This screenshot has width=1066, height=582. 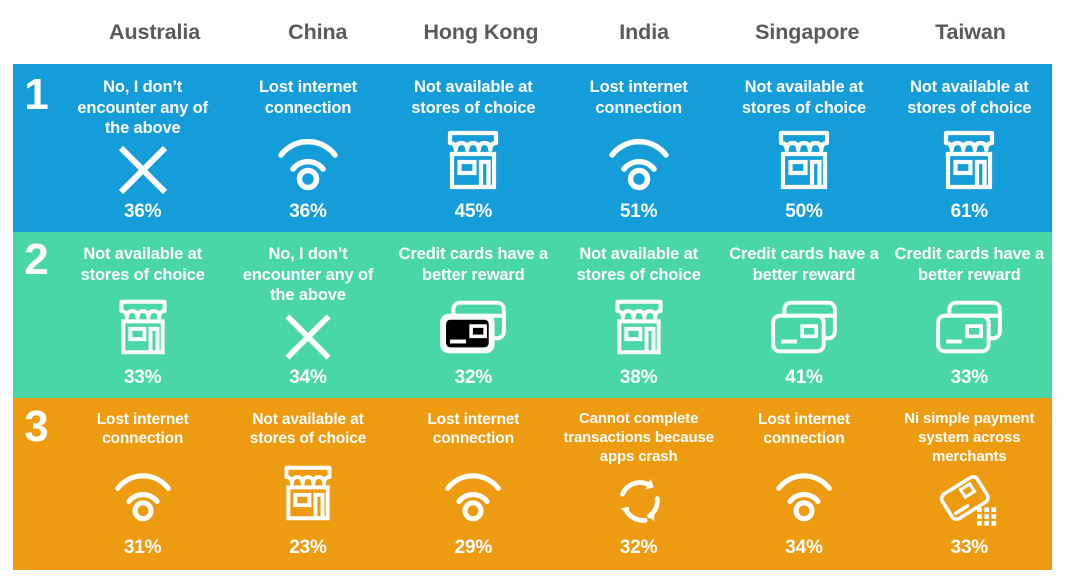 I want to click on cell-australia-rank3: Lost internet connection 31%, so click(x=142, y=484).